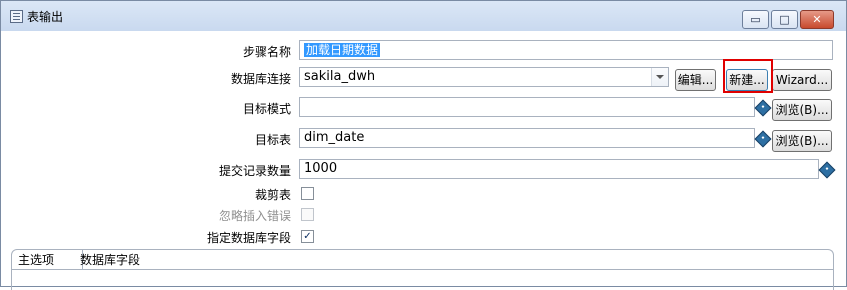 Image resolution: width=847 pixels, height=290 pixels. I want to click on title-bar: 表输出 ▭ □ ✕, so click(423, 16).